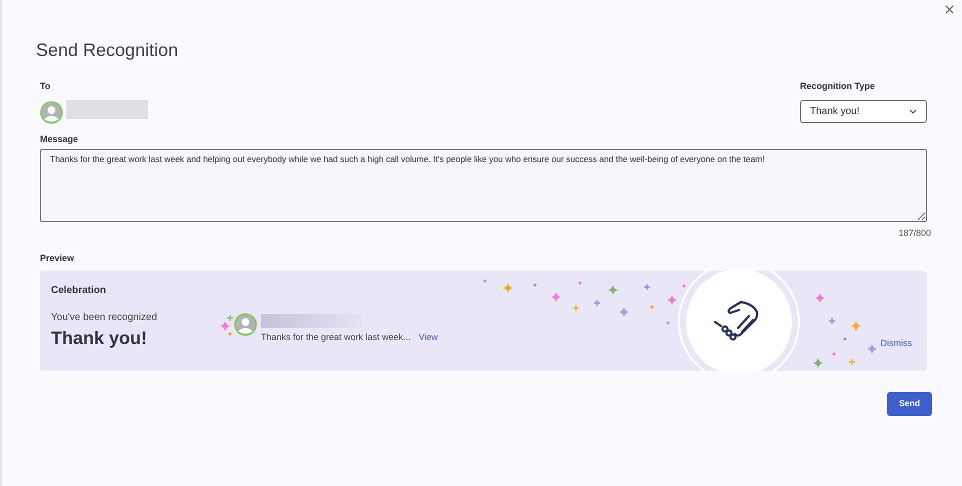 This screenshot has width=962, height=486. Describe the element at coordinates (838, 86) in the screenshot. I see `field-label: Recognition Type` at that location.